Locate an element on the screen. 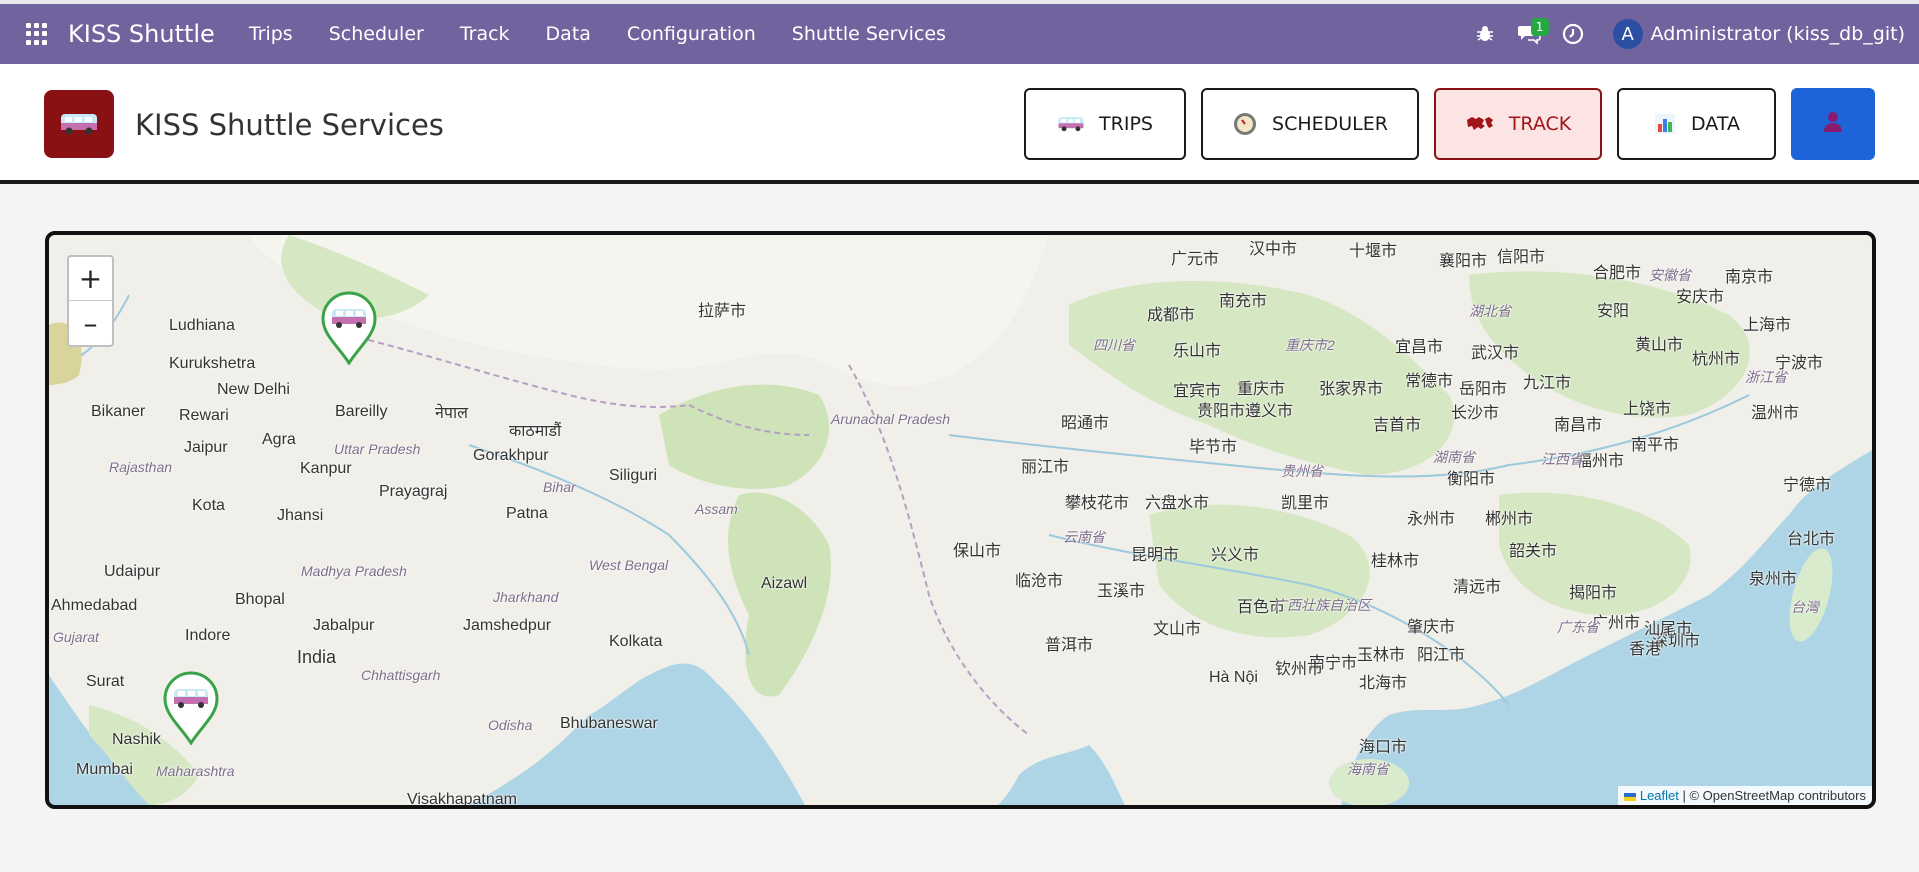  map-label: 成都市 is located at coordinates (1171, 315).